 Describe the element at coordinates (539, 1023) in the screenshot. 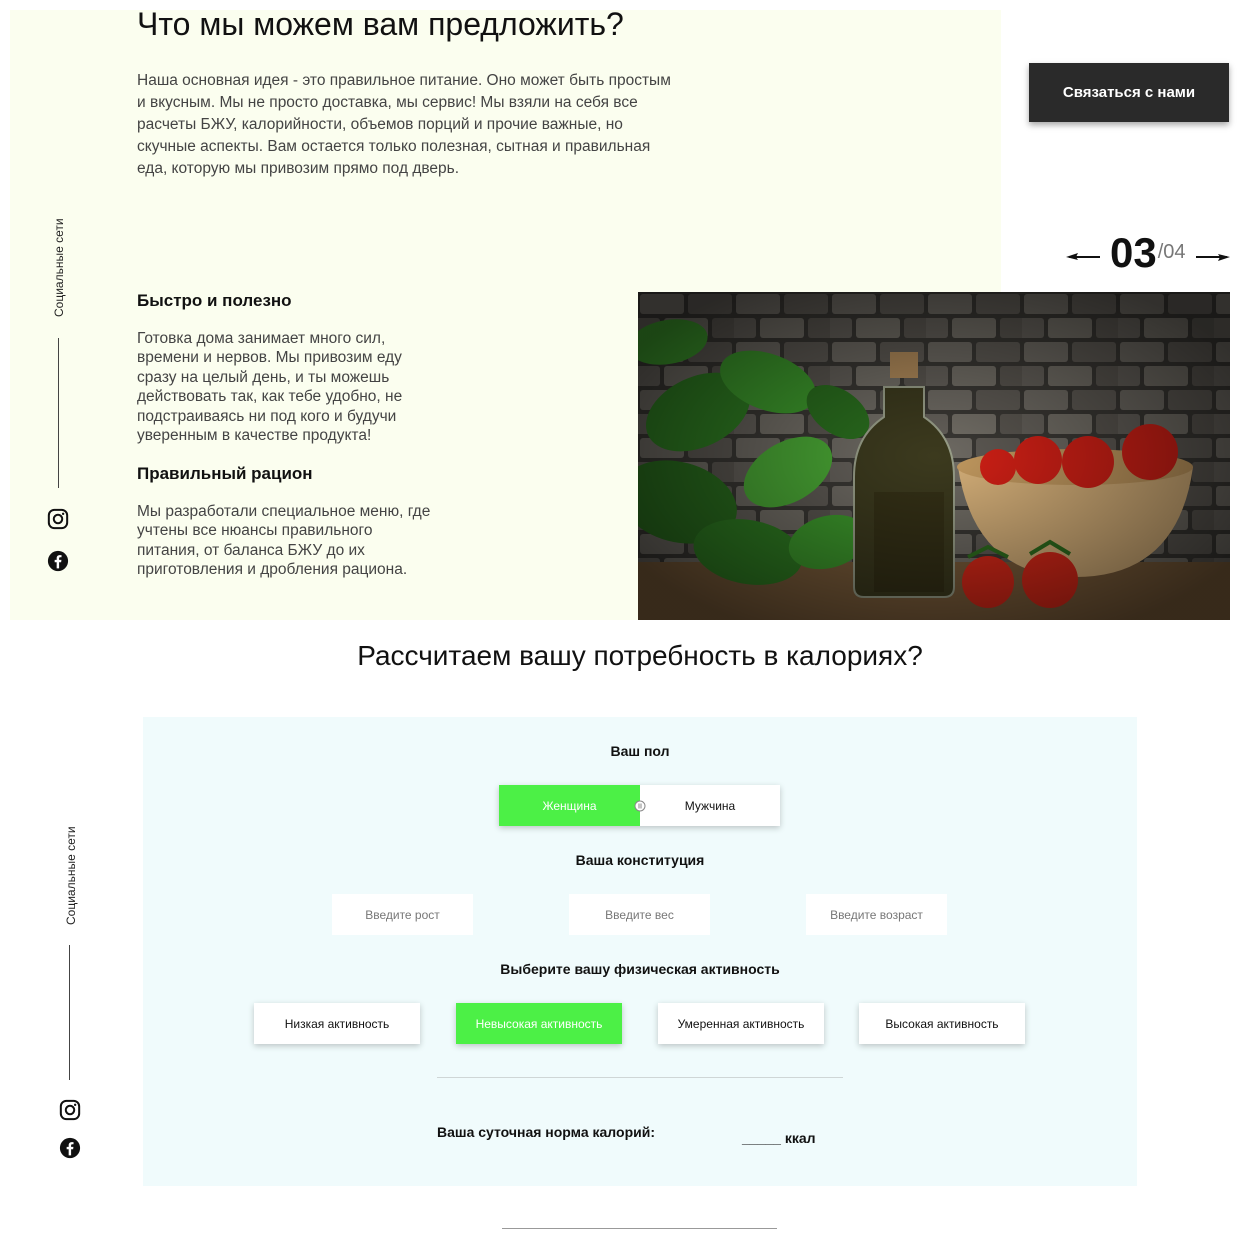

I see `activity-moderate-low-button: Невысокая активность` at that location.